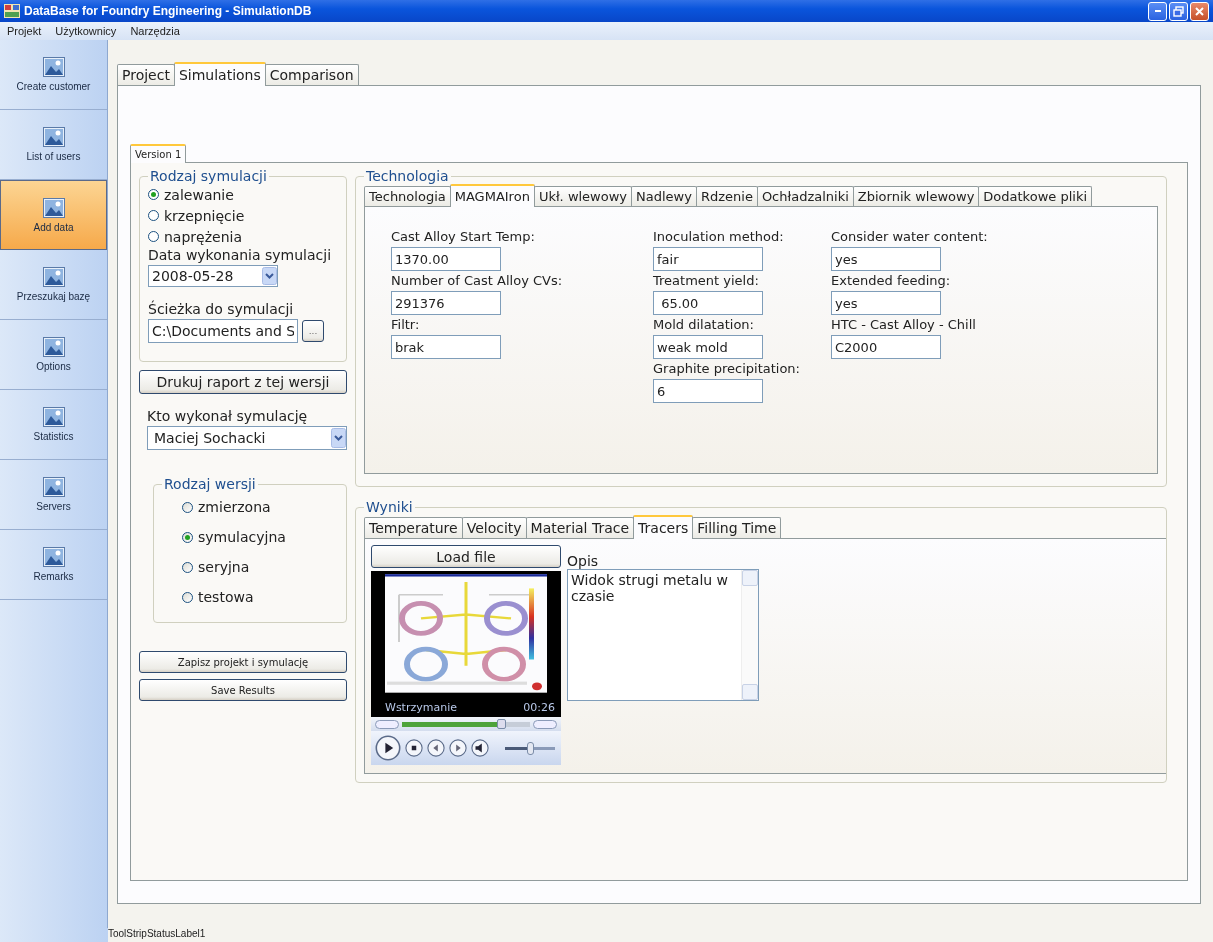  I want to click on minimize-button, so click(1157, 11).